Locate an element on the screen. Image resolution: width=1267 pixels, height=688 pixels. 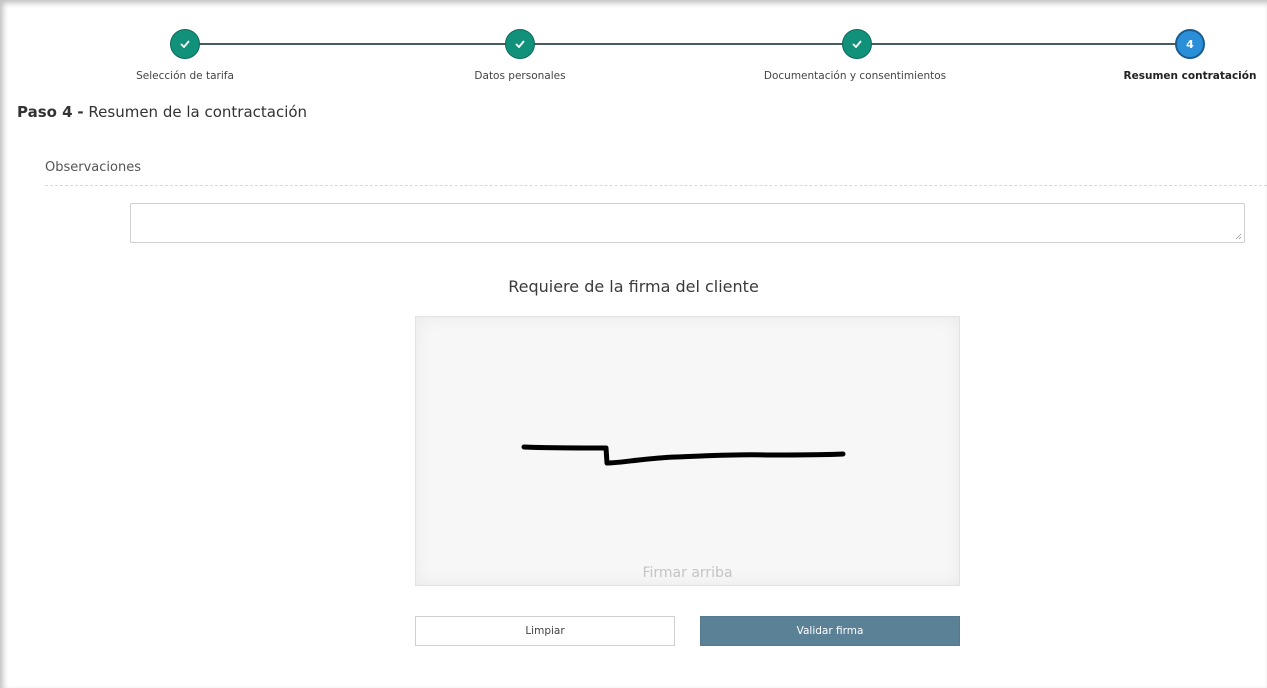
step-label-datos: Datos personales is located at coordinates (520, 76).